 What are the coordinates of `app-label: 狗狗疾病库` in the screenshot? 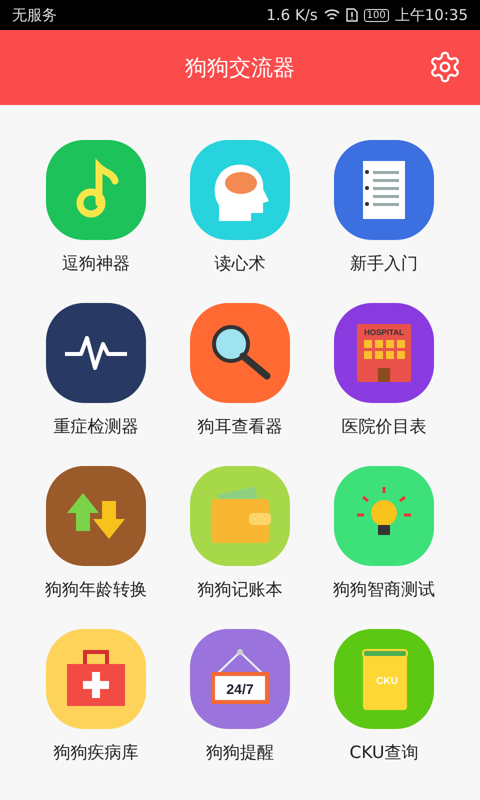 It's located at (96, 753).